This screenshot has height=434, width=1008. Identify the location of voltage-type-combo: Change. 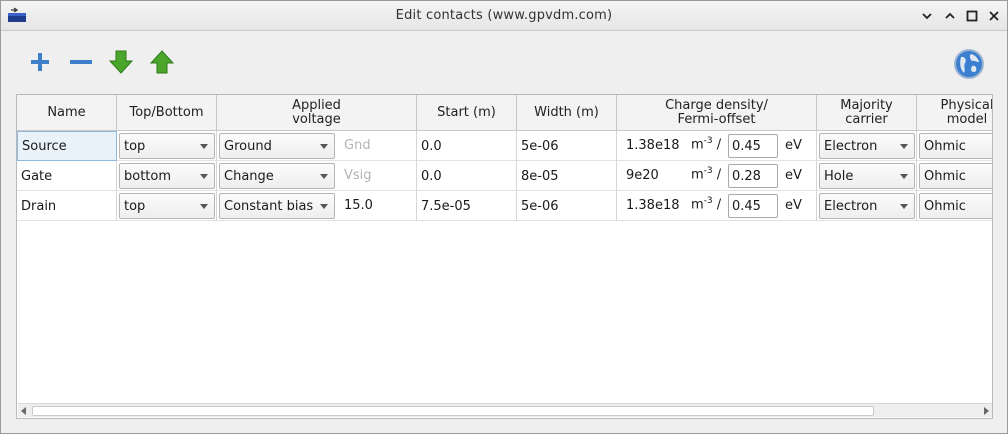
(277, 176).